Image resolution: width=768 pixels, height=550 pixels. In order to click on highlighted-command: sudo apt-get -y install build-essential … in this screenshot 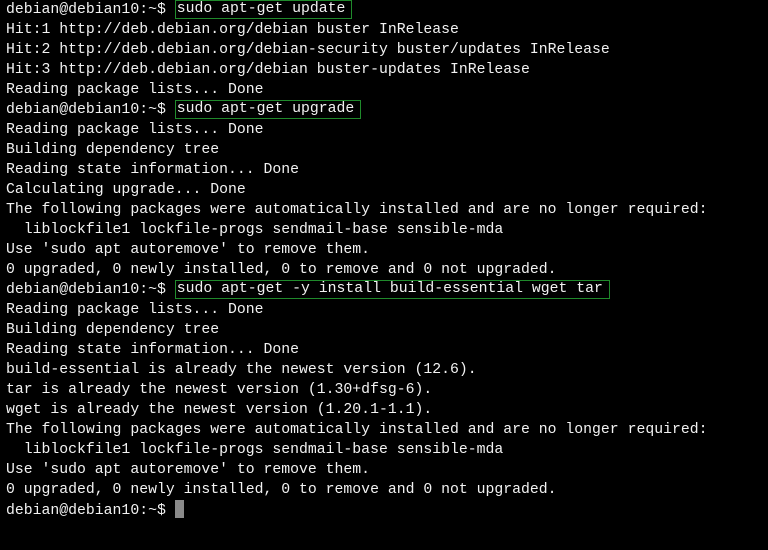, I will do `click(392, 289)`.